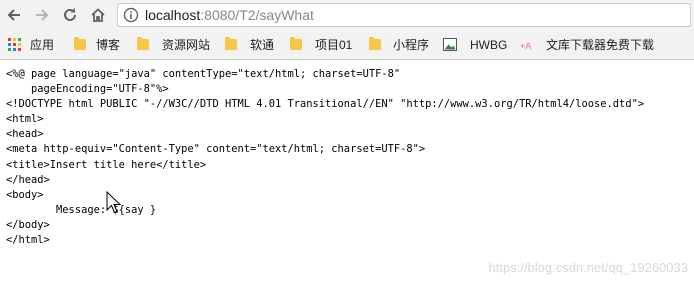  What do you see at coordinates (114, 202) in the screenshot?
I see `mouse-cursor-icon` at bounding box center [114, 202].